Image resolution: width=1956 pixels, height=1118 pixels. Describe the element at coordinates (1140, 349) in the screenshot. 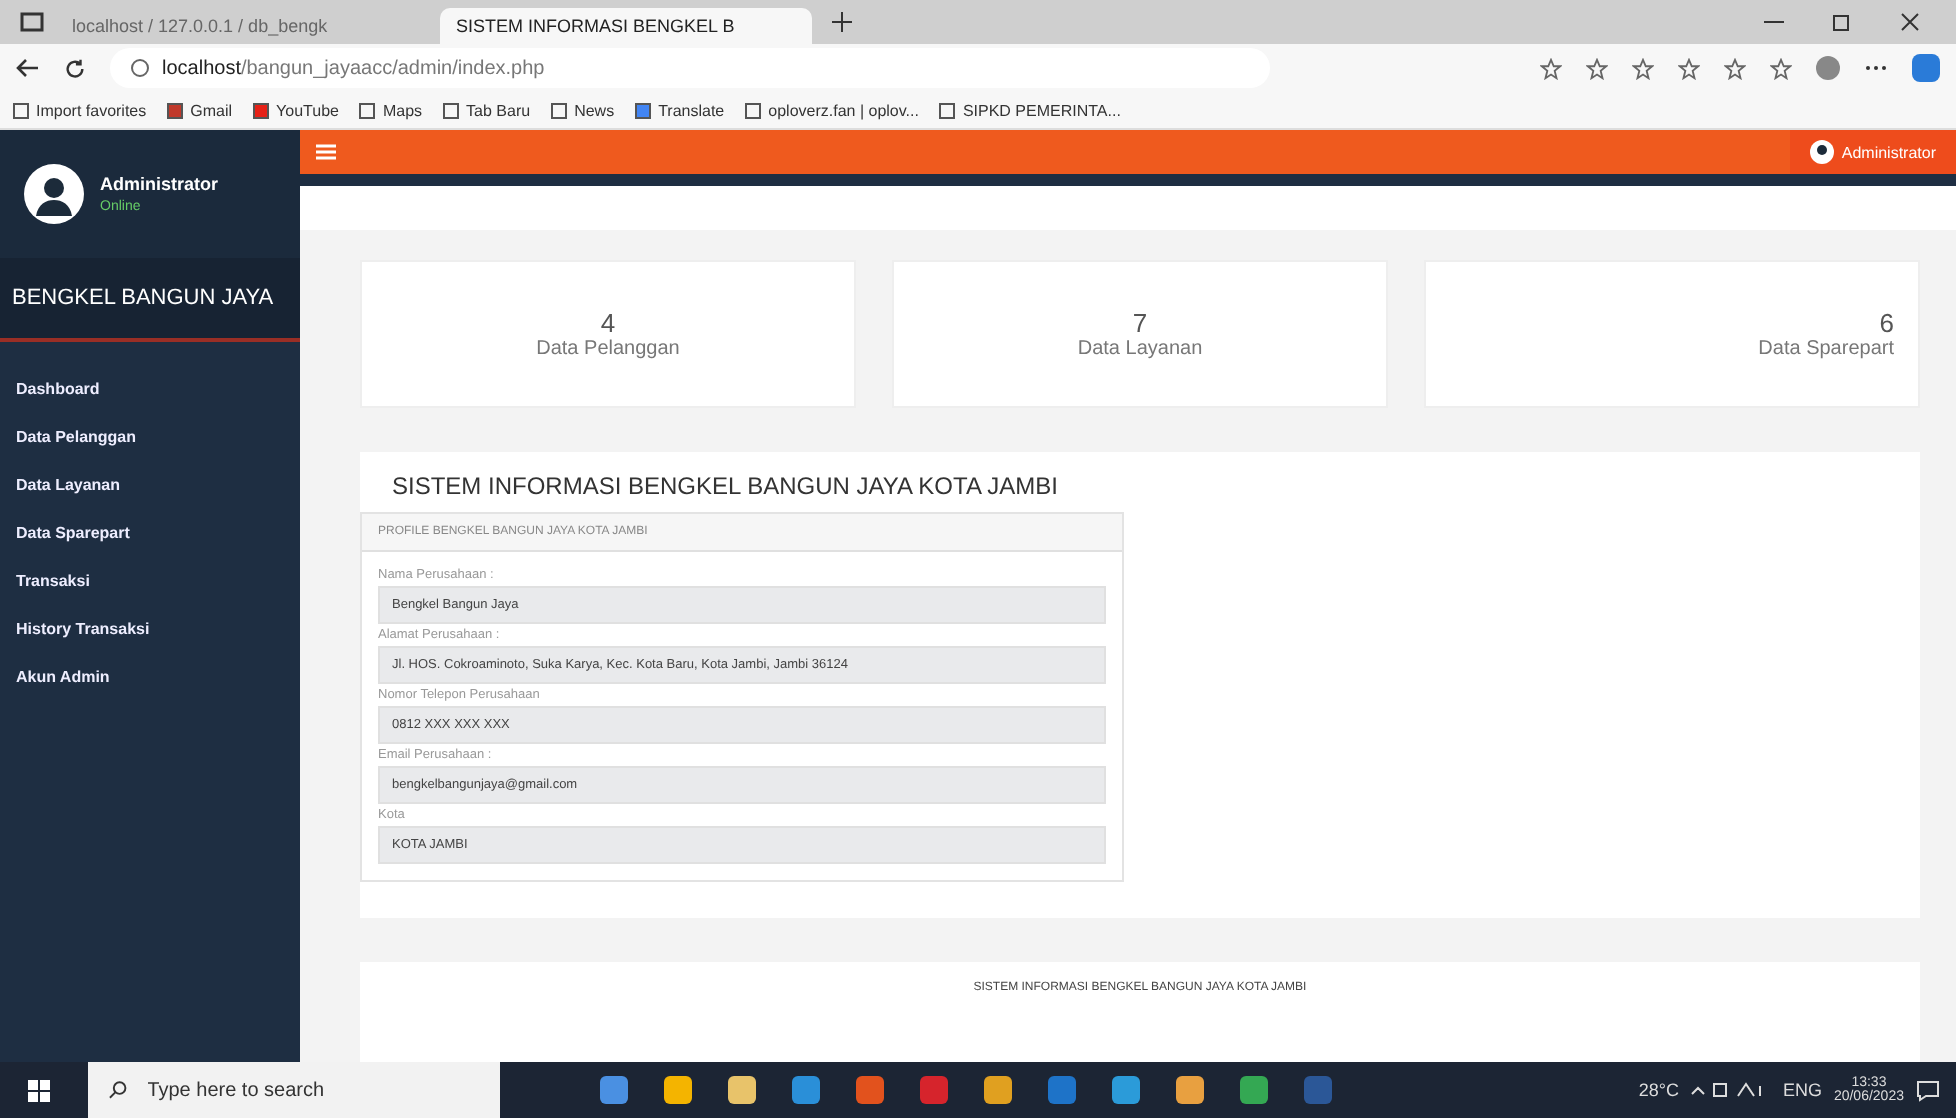

I see `stat-label: Data Layanan` at that location.